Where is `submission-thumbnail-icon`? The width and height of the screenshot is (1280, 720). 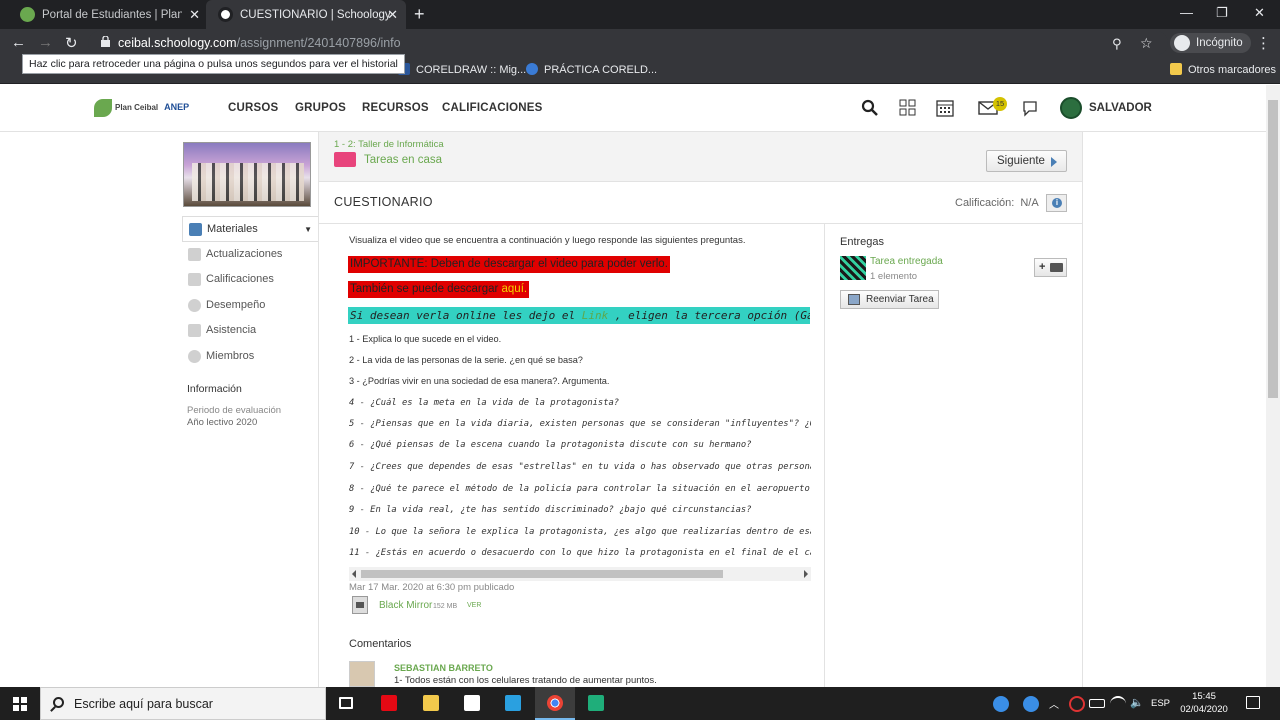
submission-thumbnail-icon is located at coordinates (853, 268).